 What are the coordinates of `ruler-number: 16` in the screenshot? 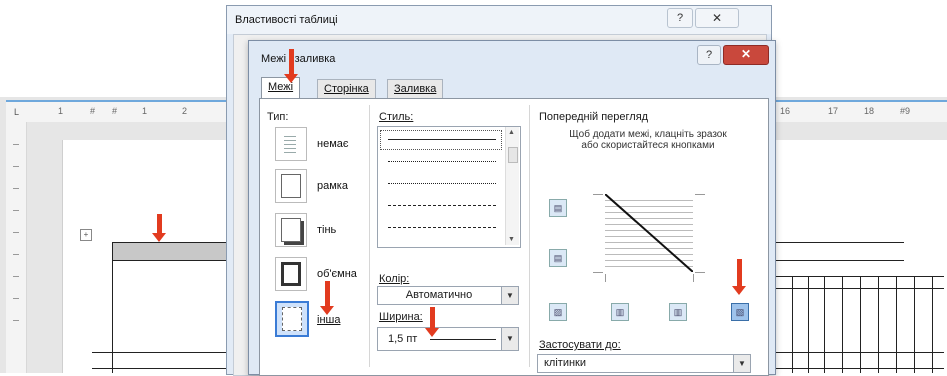 It's located at (785, 111).